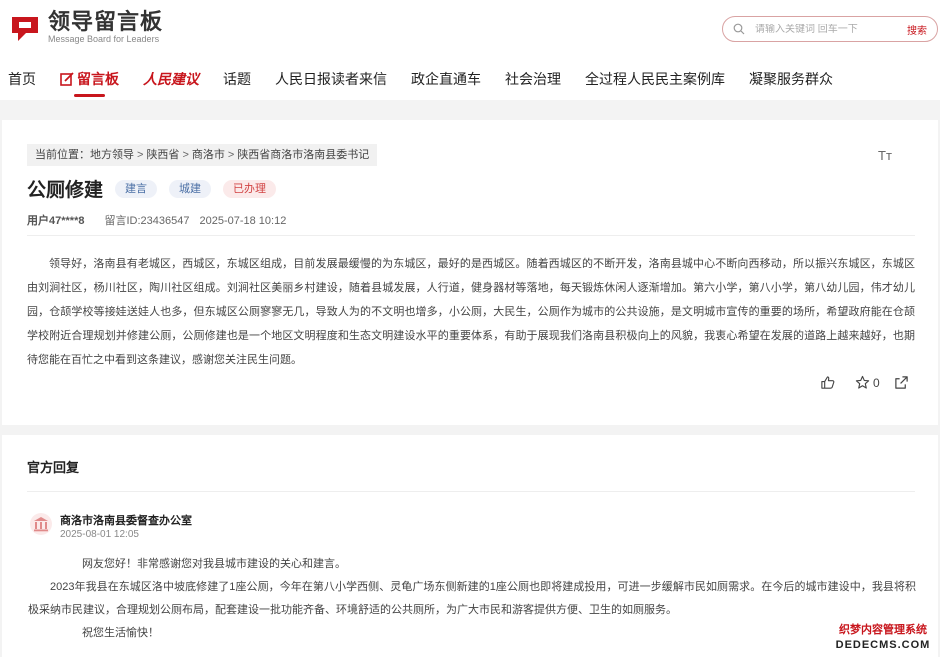 The image size is (940, 657). What do you see at coordinates (883, 645) in the screenshot?
I see `watermark-line2: DEDECMS.COM` at bounding box center [883, 645].